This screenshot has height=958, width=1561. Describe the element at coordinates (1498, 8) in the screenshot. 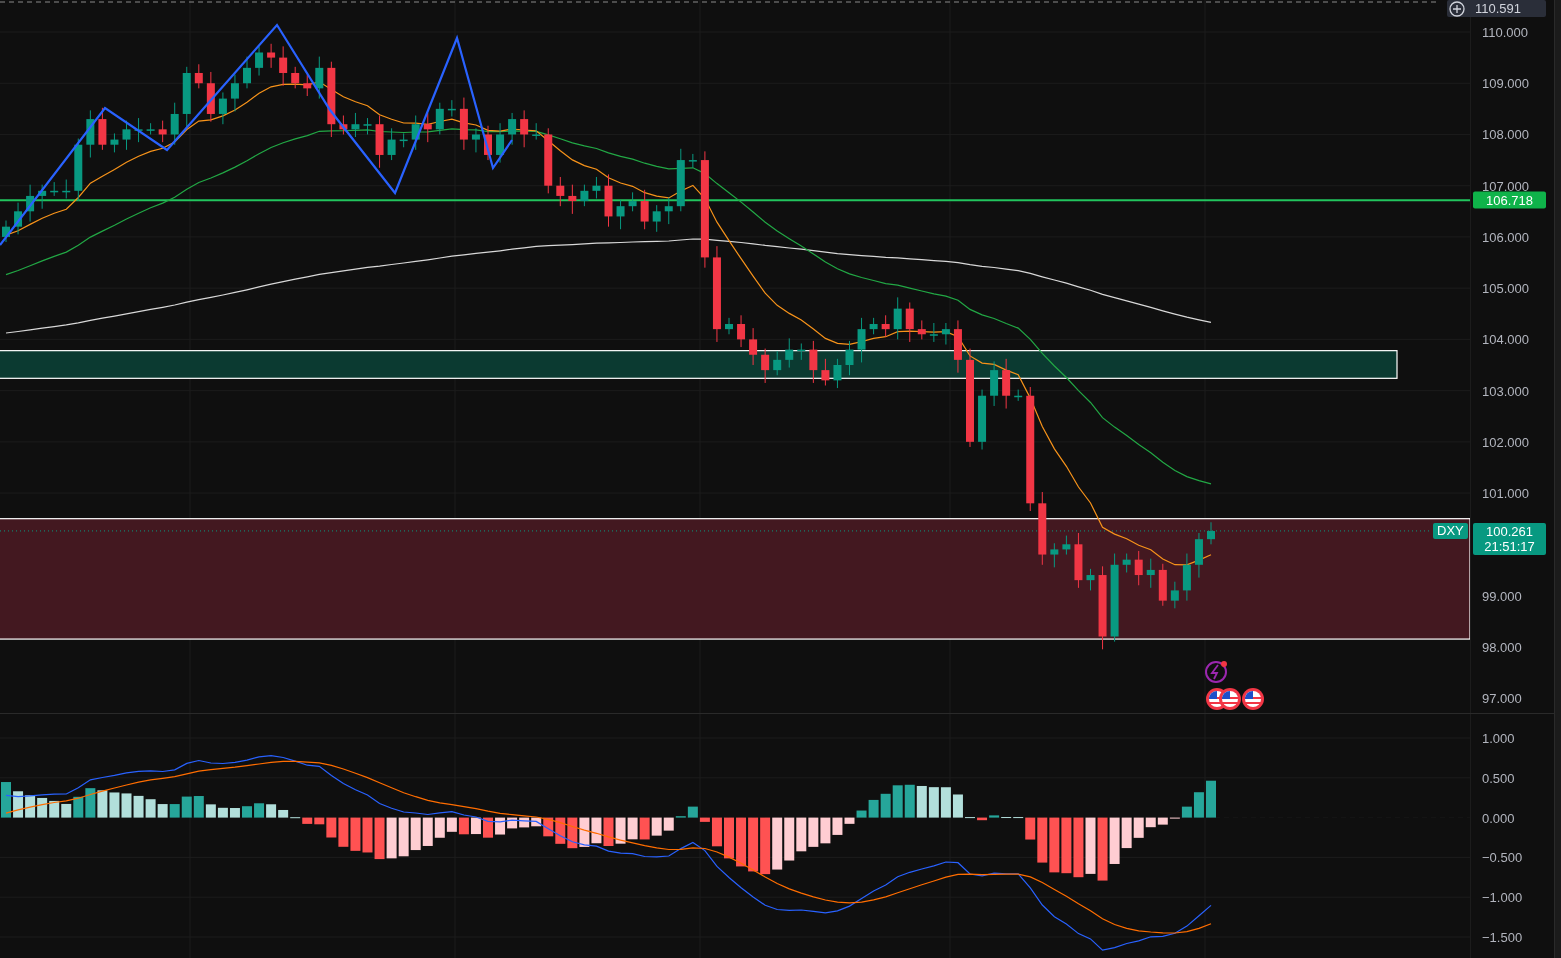

I see `high-price: 110.591` at that location.